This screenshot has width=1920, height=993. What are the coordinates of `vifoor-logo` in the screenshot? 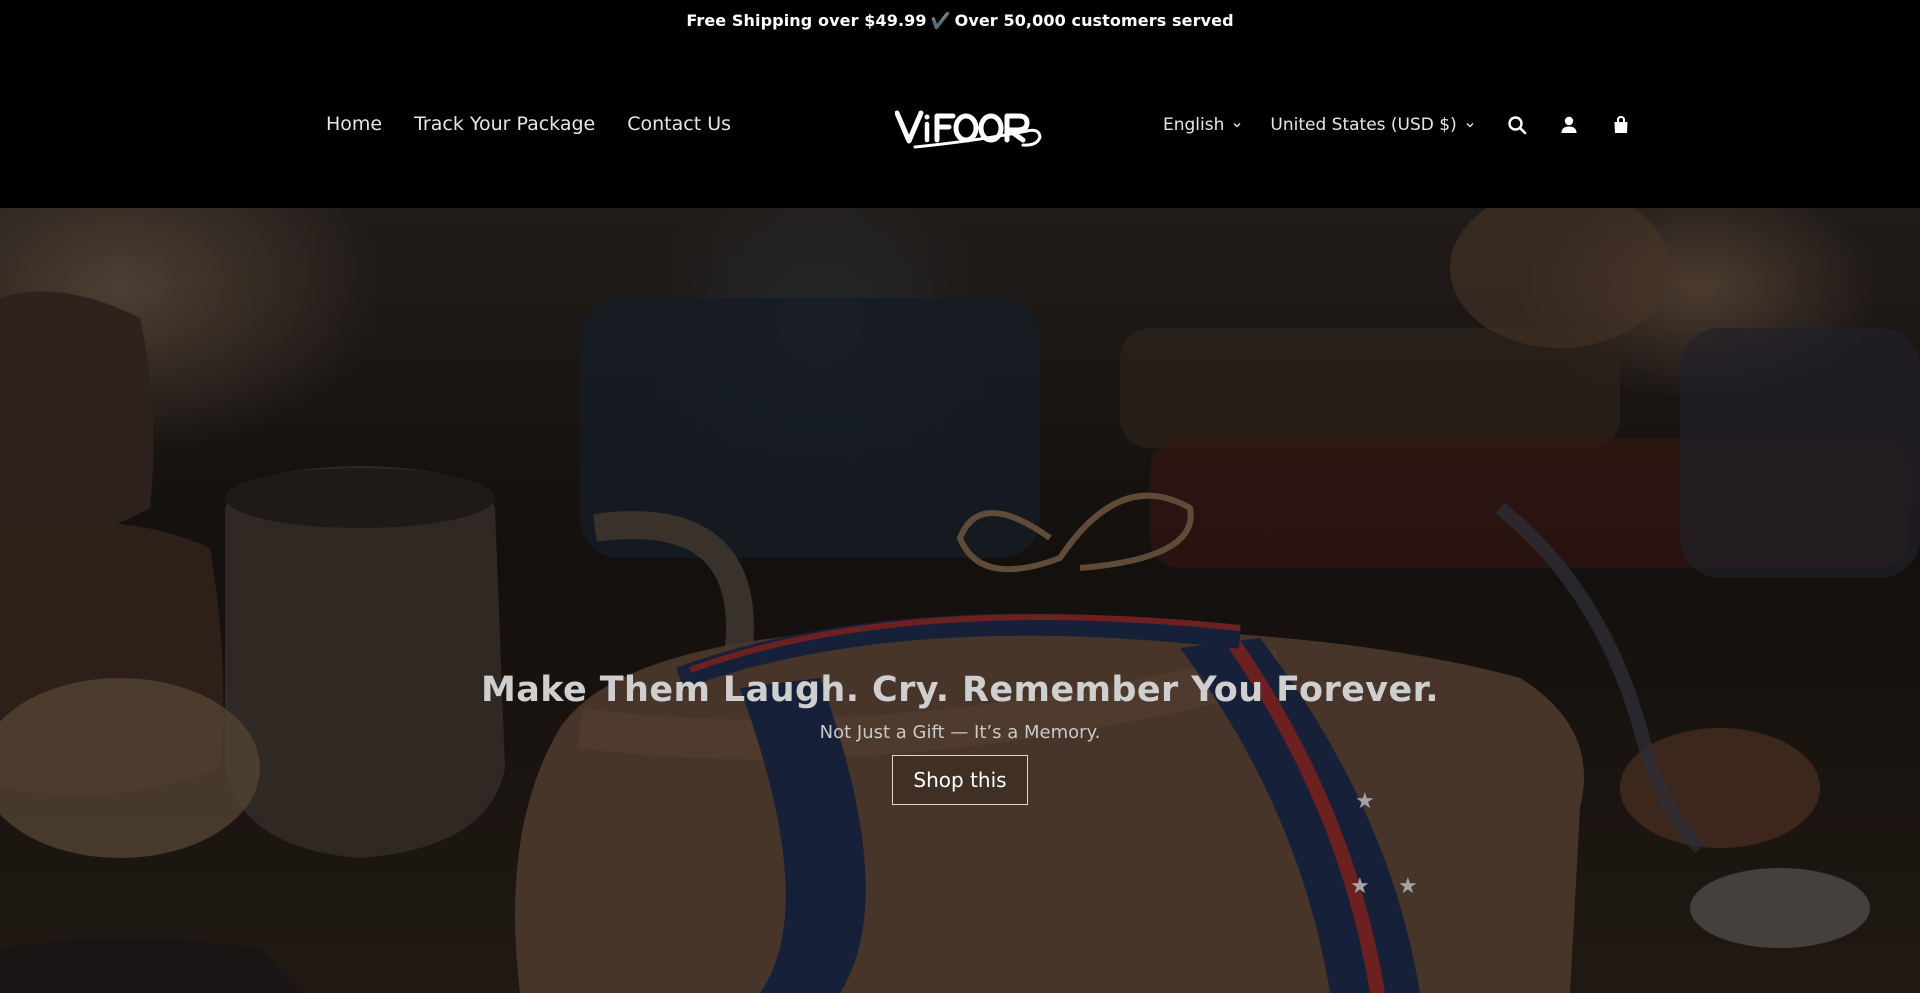 It's located at (968, 130).